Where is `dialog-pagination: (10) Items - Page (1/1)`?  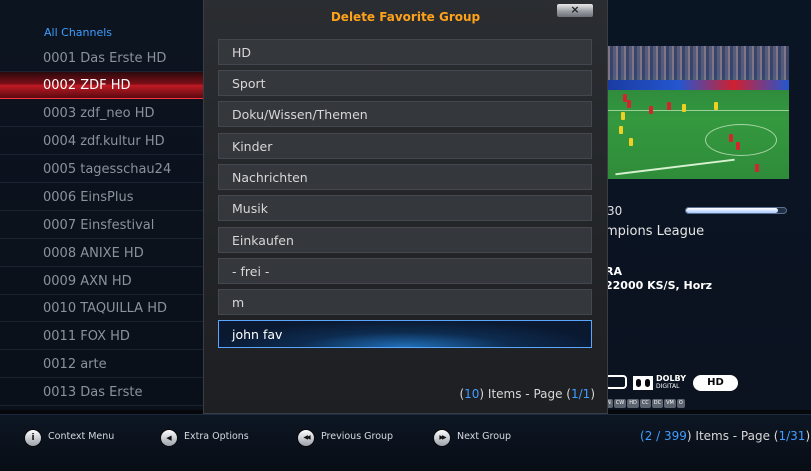
dialog-pagination: (10) Items - Page (1/1) is located at coordinates (527, 394).